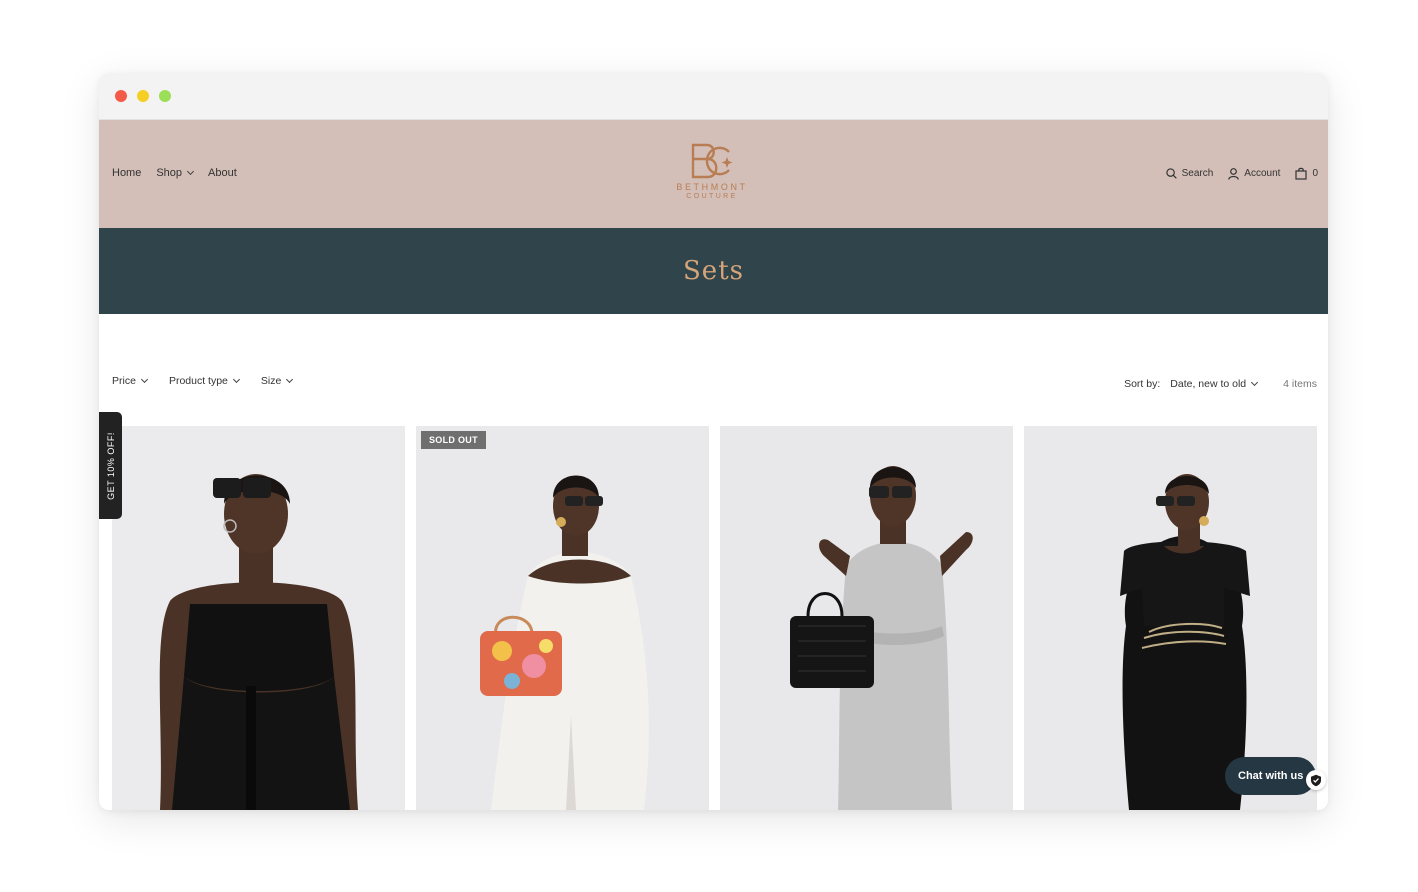 The width and height of the screenshot is (1418, 892). I want to click on sold-out-badge: SOLD OUT, so click(453, 440).